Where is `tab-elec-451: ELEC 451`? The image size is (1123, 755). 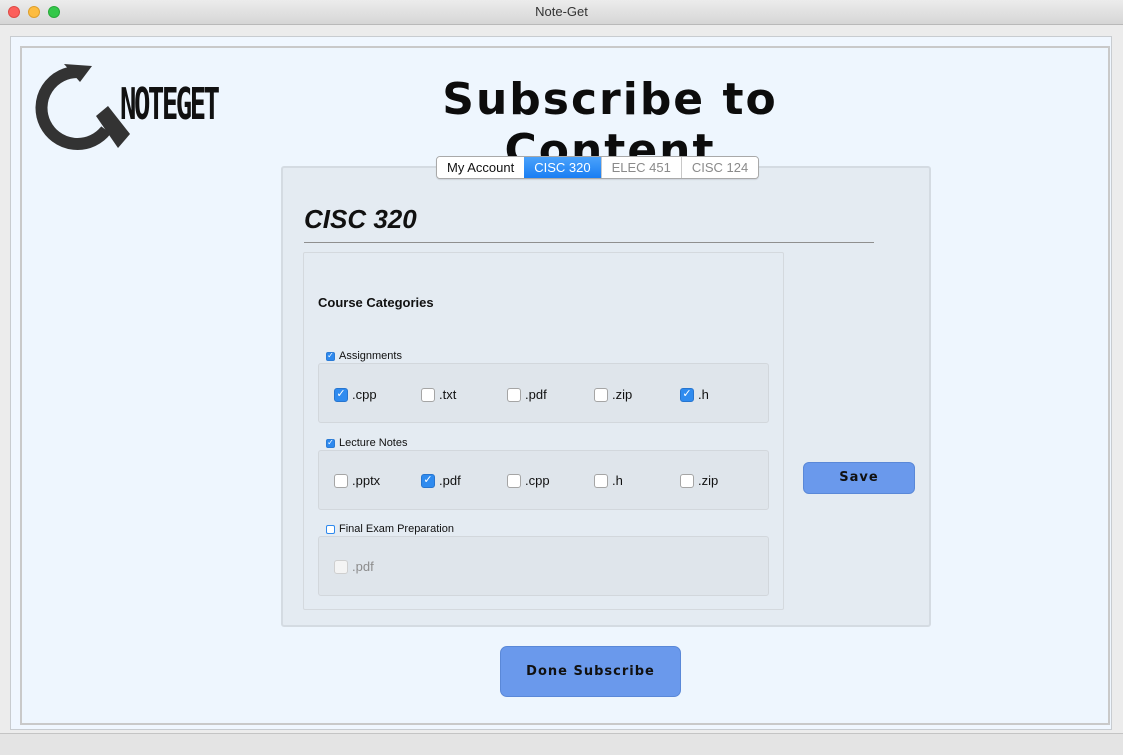 tab-elec-451: ELEC 451 is located at coordinates (640, 167).